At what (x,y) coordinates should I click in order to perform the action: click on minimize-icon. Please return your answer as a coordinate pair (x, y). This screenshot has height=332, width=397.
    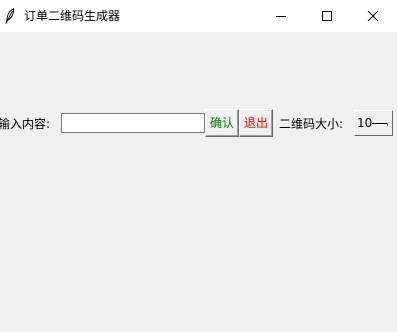
    Looking at the image, I should click on (281, 16).